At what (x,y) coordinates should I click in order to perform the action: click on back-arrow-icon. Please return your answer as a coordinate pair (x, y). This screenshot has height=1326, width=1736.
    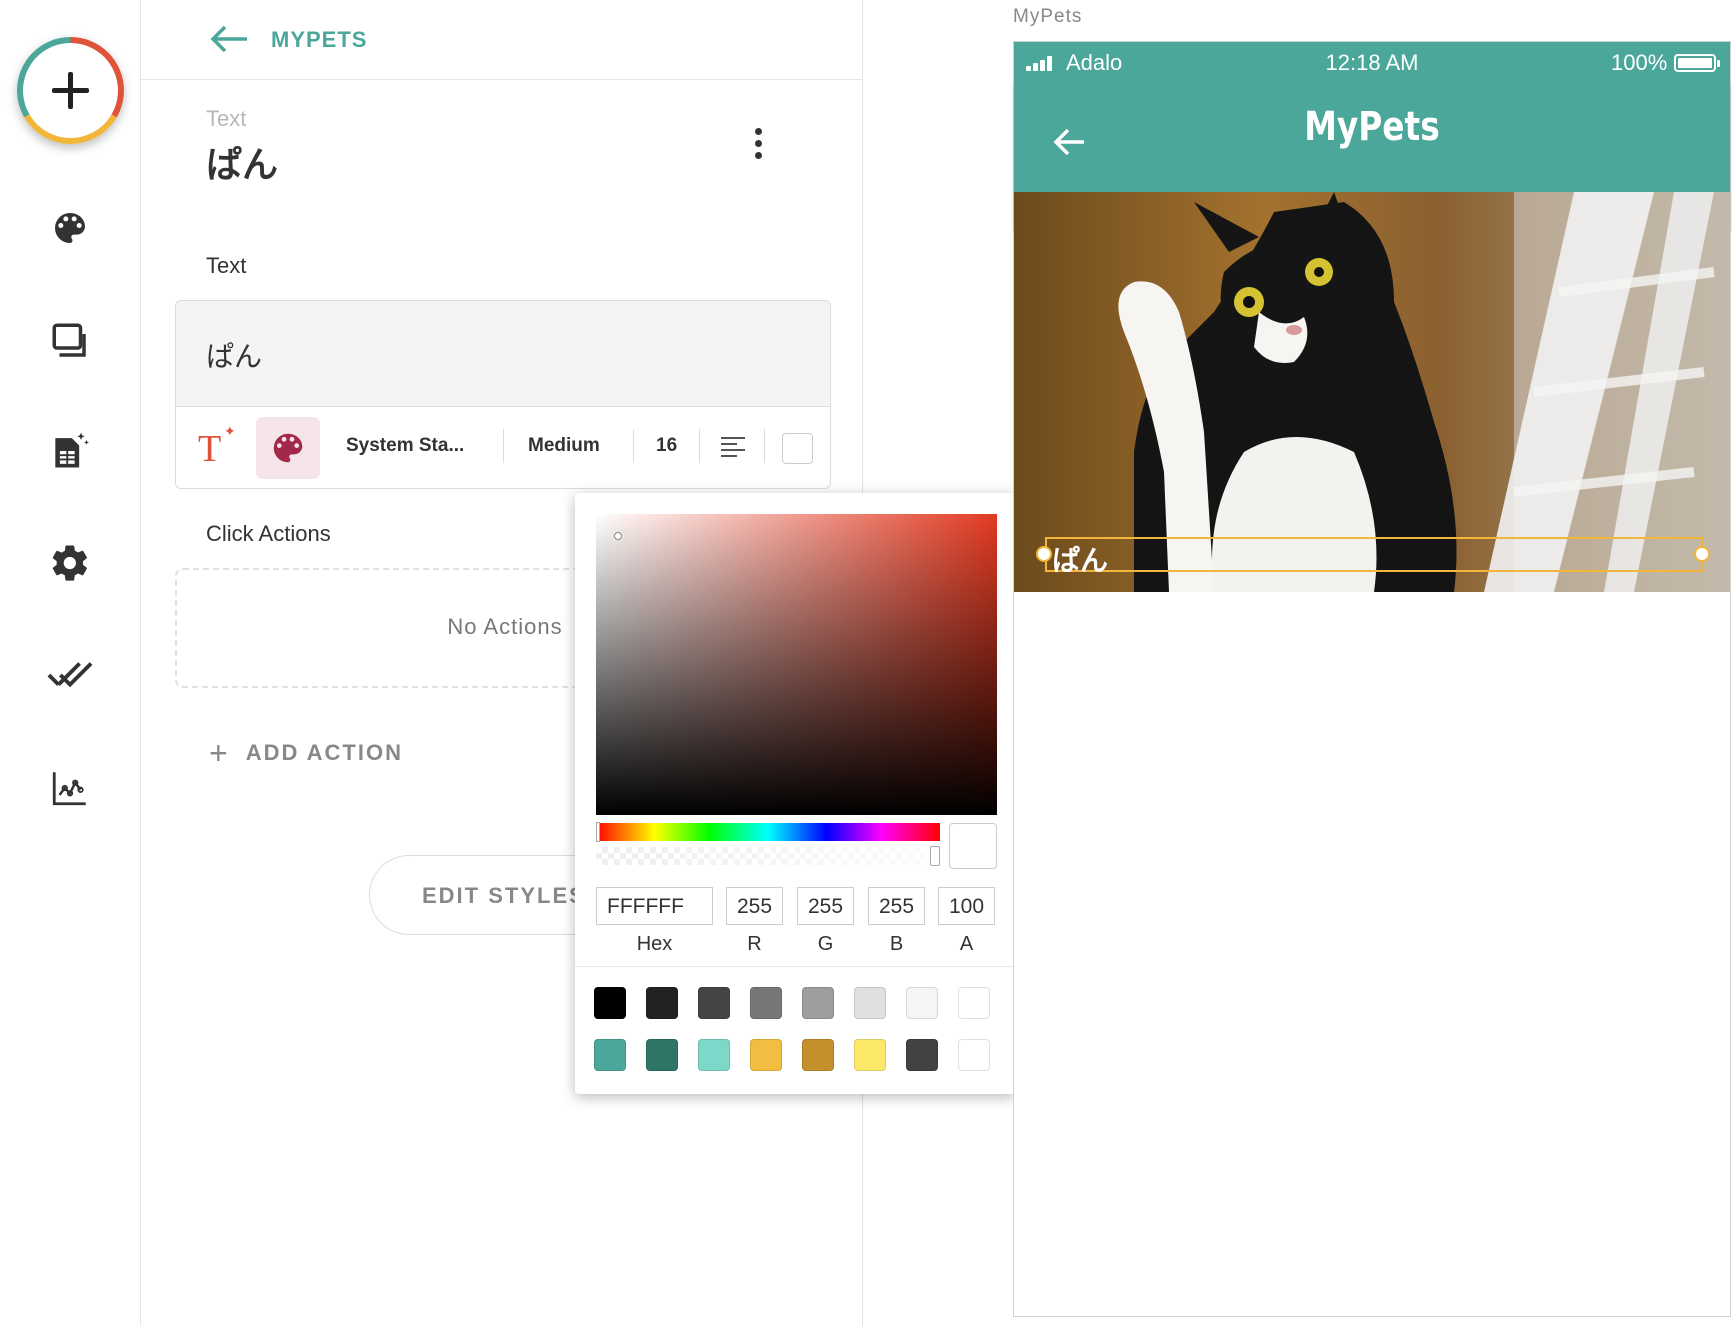
    Looking at the image, I should click on (229, 39).